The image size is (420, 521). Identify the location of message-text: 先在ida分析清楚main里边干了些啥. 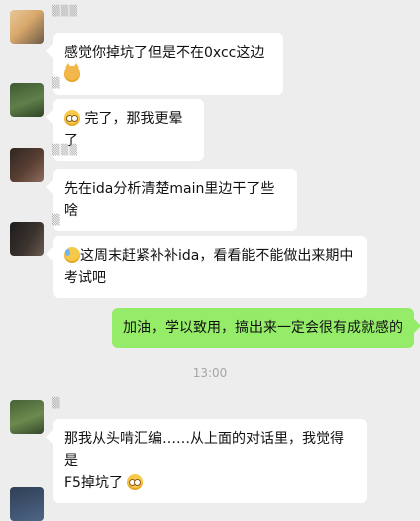
(169, 200).